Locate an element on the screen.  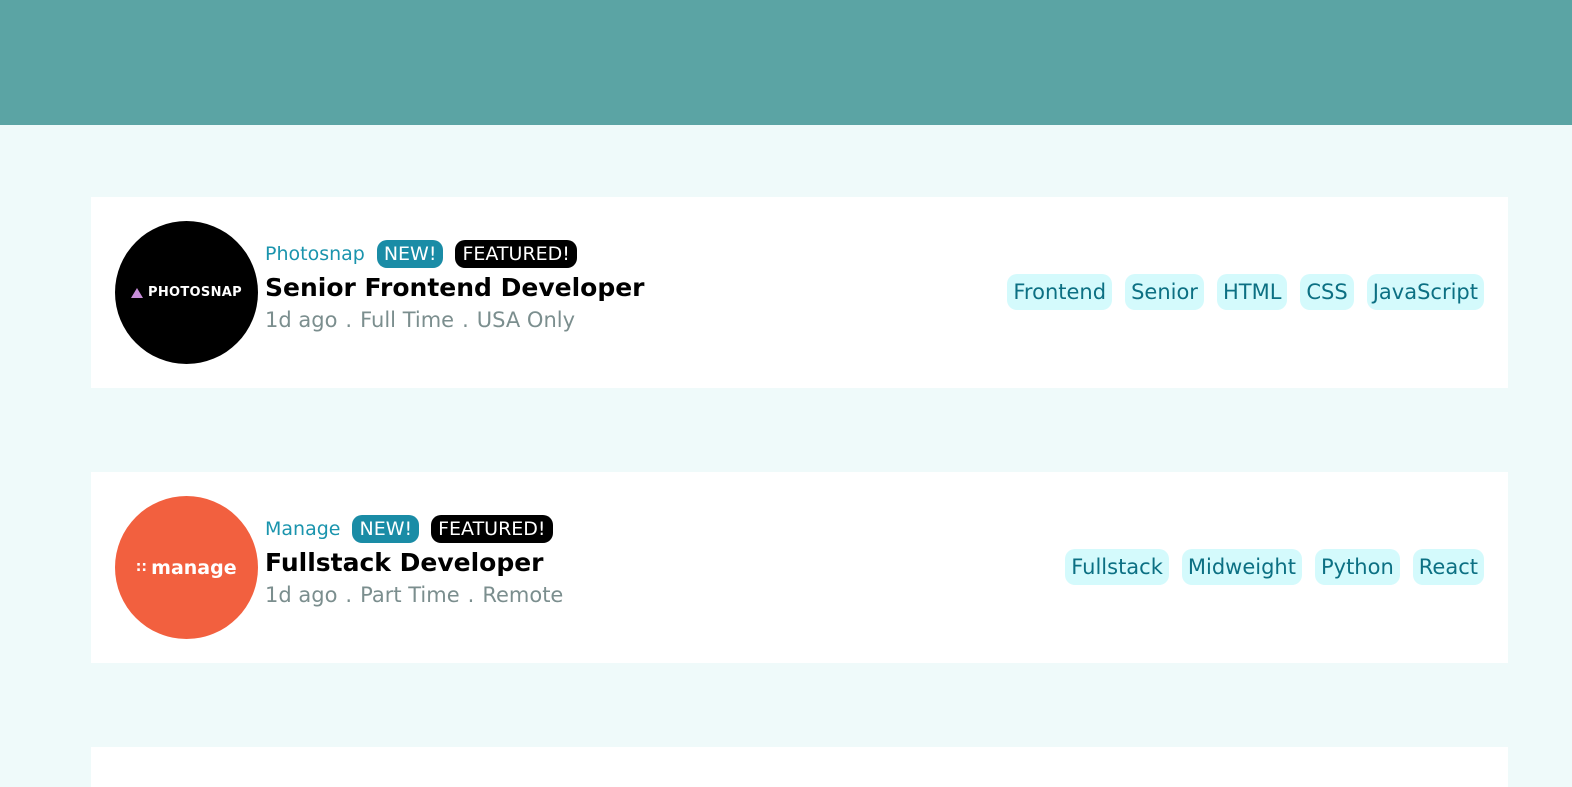
company-logo: ∷ manage is located at coordinates (186, 567).